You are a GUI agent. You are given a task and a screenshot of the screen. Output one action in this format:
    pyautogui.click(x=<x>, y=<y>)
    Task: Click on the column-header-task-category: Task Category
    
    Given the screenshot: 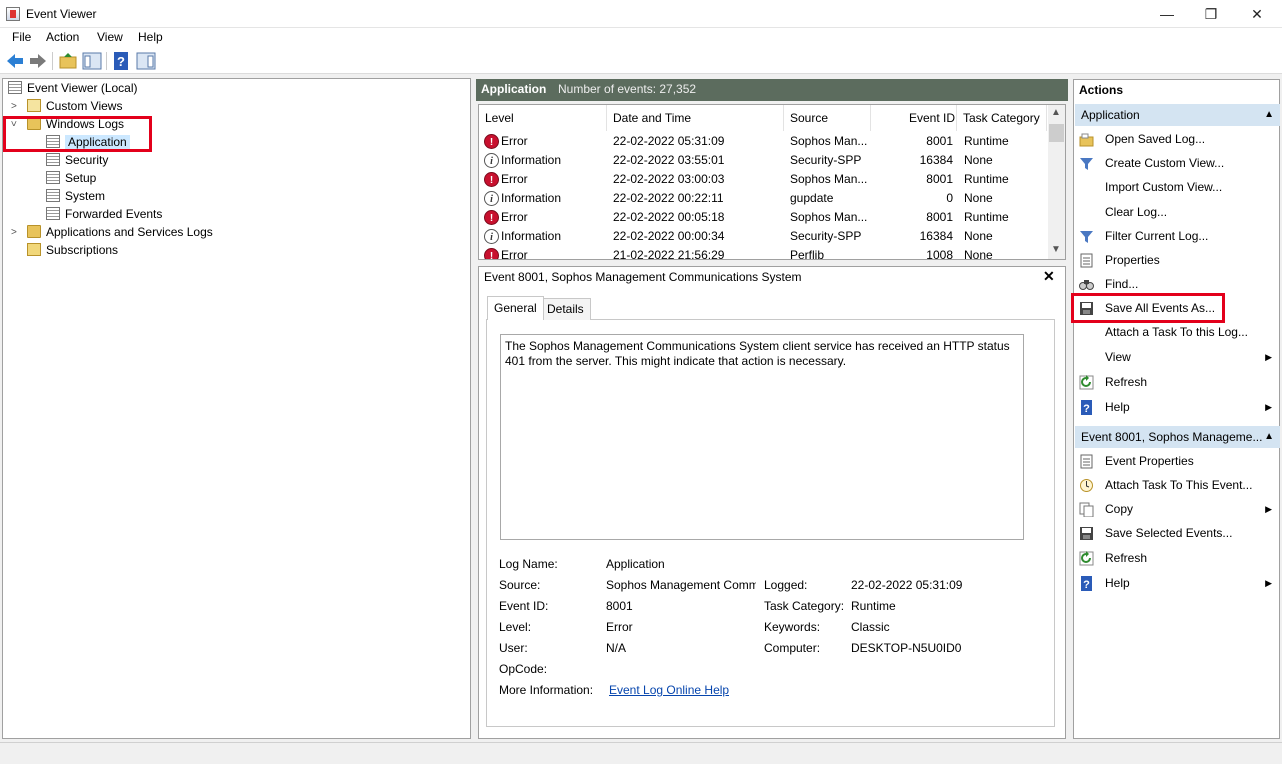 What is the action you would take?
    pyautogui.click(x=1002, y=118)
    